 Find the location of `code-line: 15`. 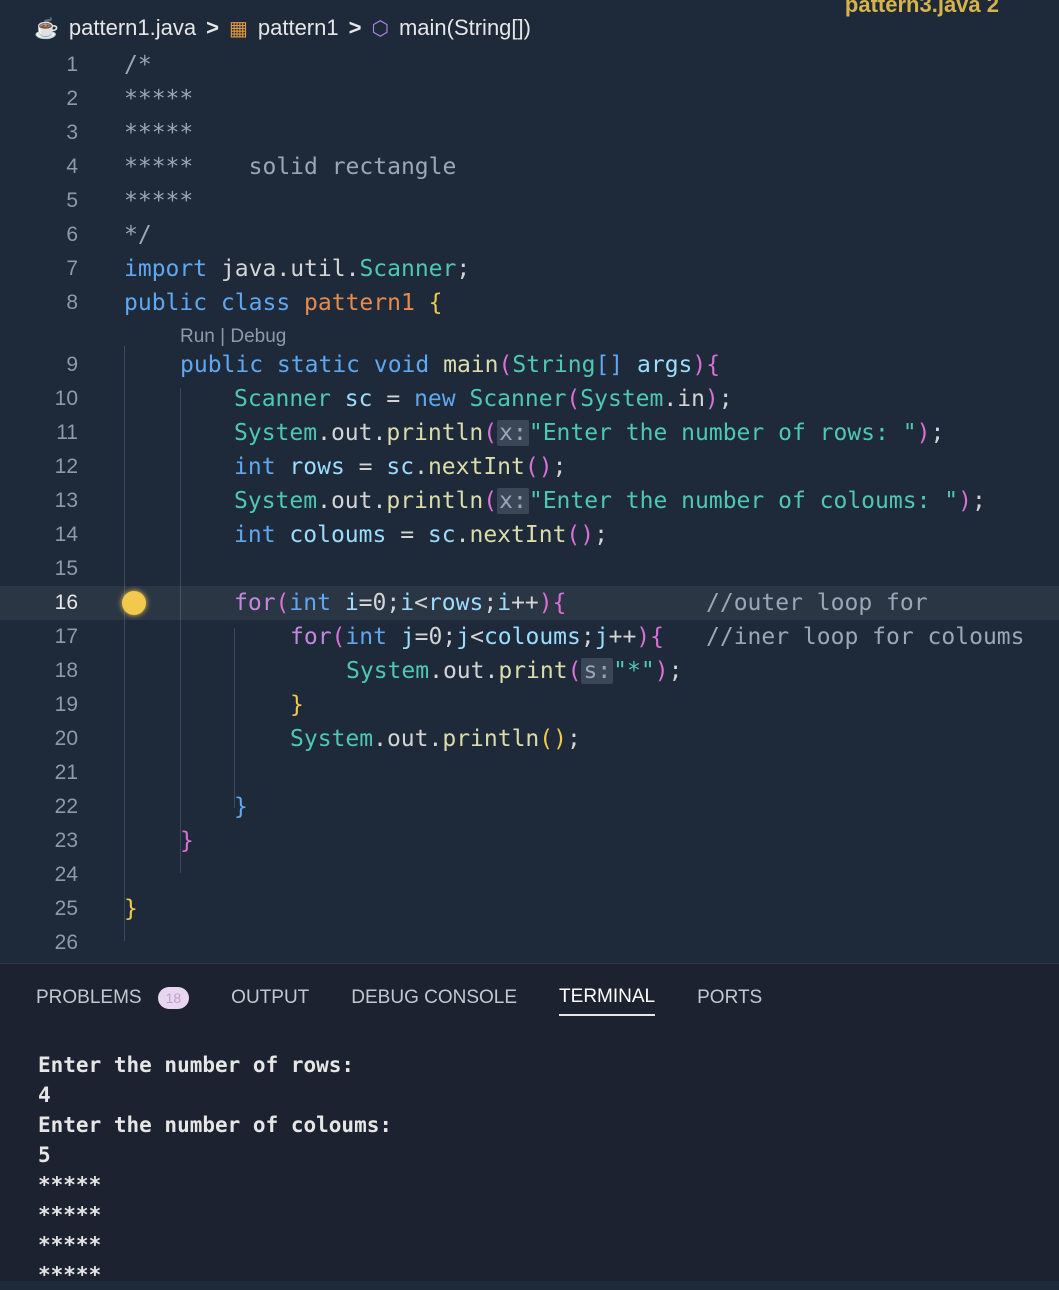

code-line: 15 is located at coordinates (529, 569).